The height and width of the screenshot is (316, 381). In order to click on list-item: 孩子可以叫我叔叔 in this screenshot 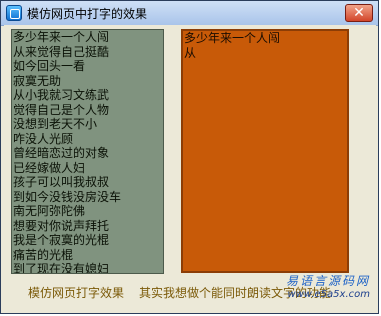, I will do `click(87, 182)`.